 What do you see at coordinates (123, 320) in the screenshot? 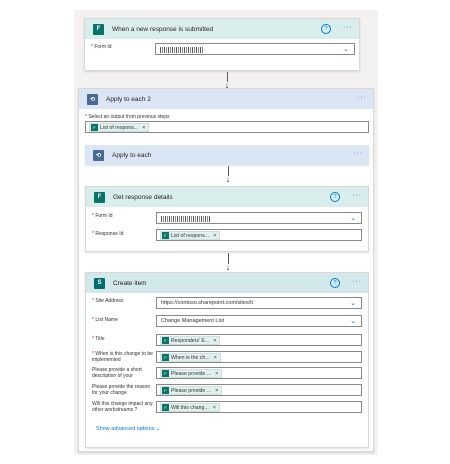
I see `list-name-row: * List Name` at bounding box center [123, 320].